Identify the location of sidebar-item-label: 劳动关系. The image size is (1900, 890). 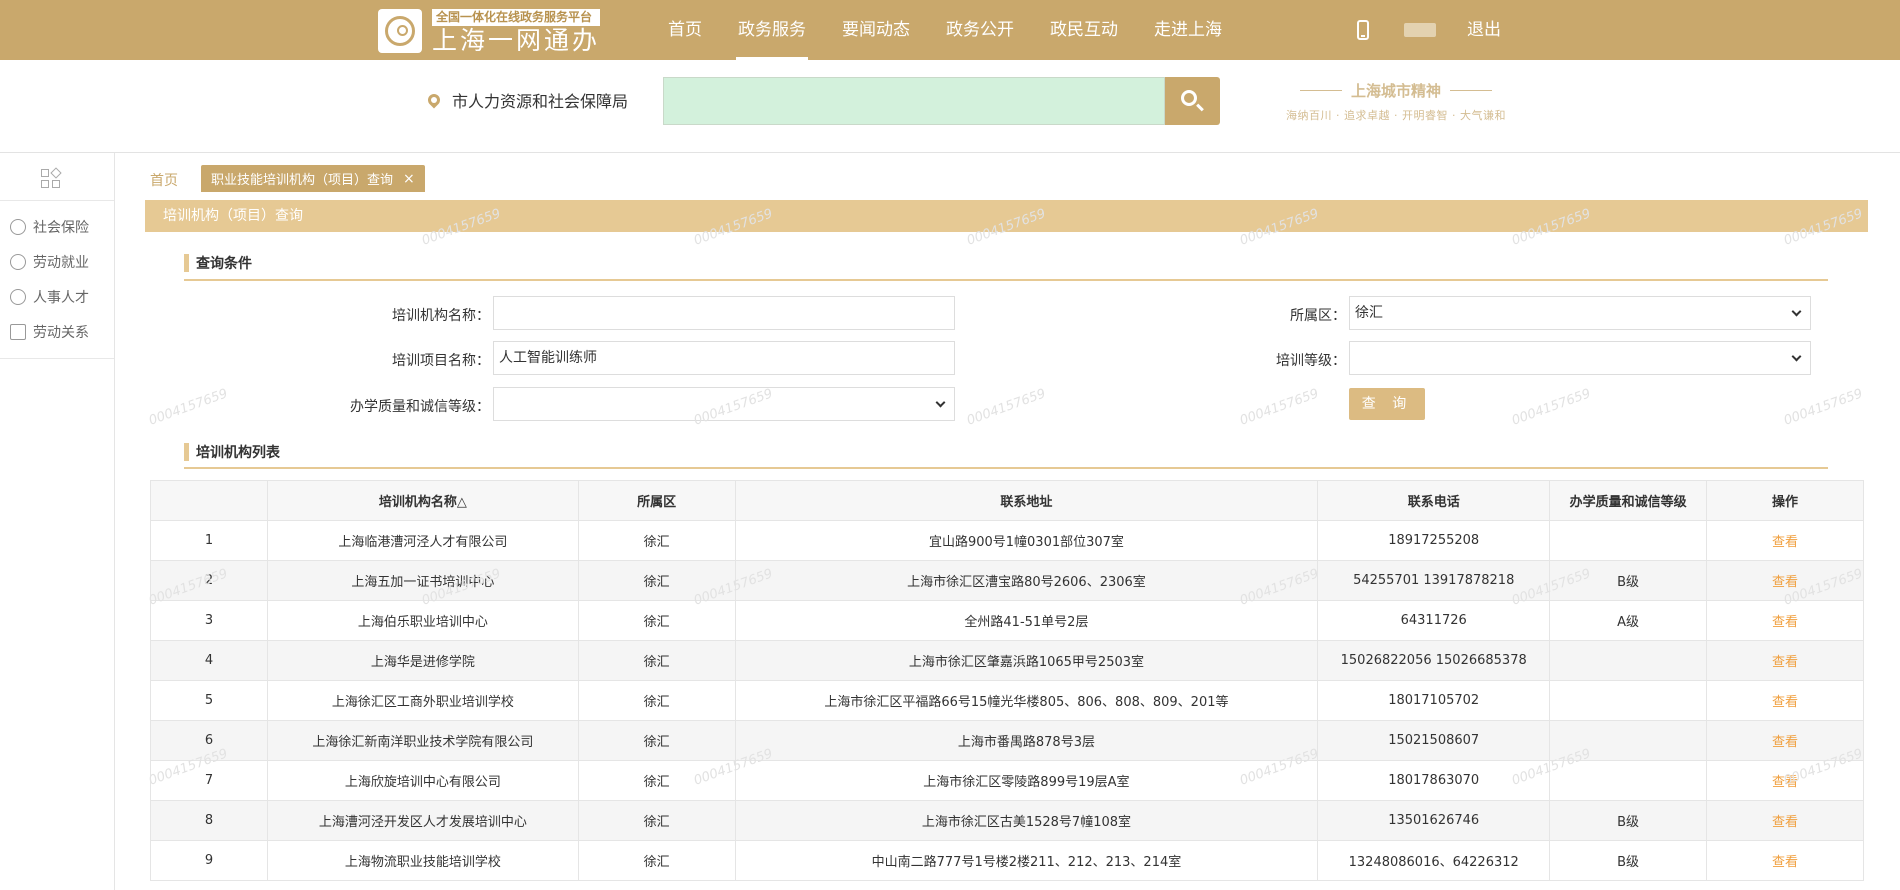
(61, 333).